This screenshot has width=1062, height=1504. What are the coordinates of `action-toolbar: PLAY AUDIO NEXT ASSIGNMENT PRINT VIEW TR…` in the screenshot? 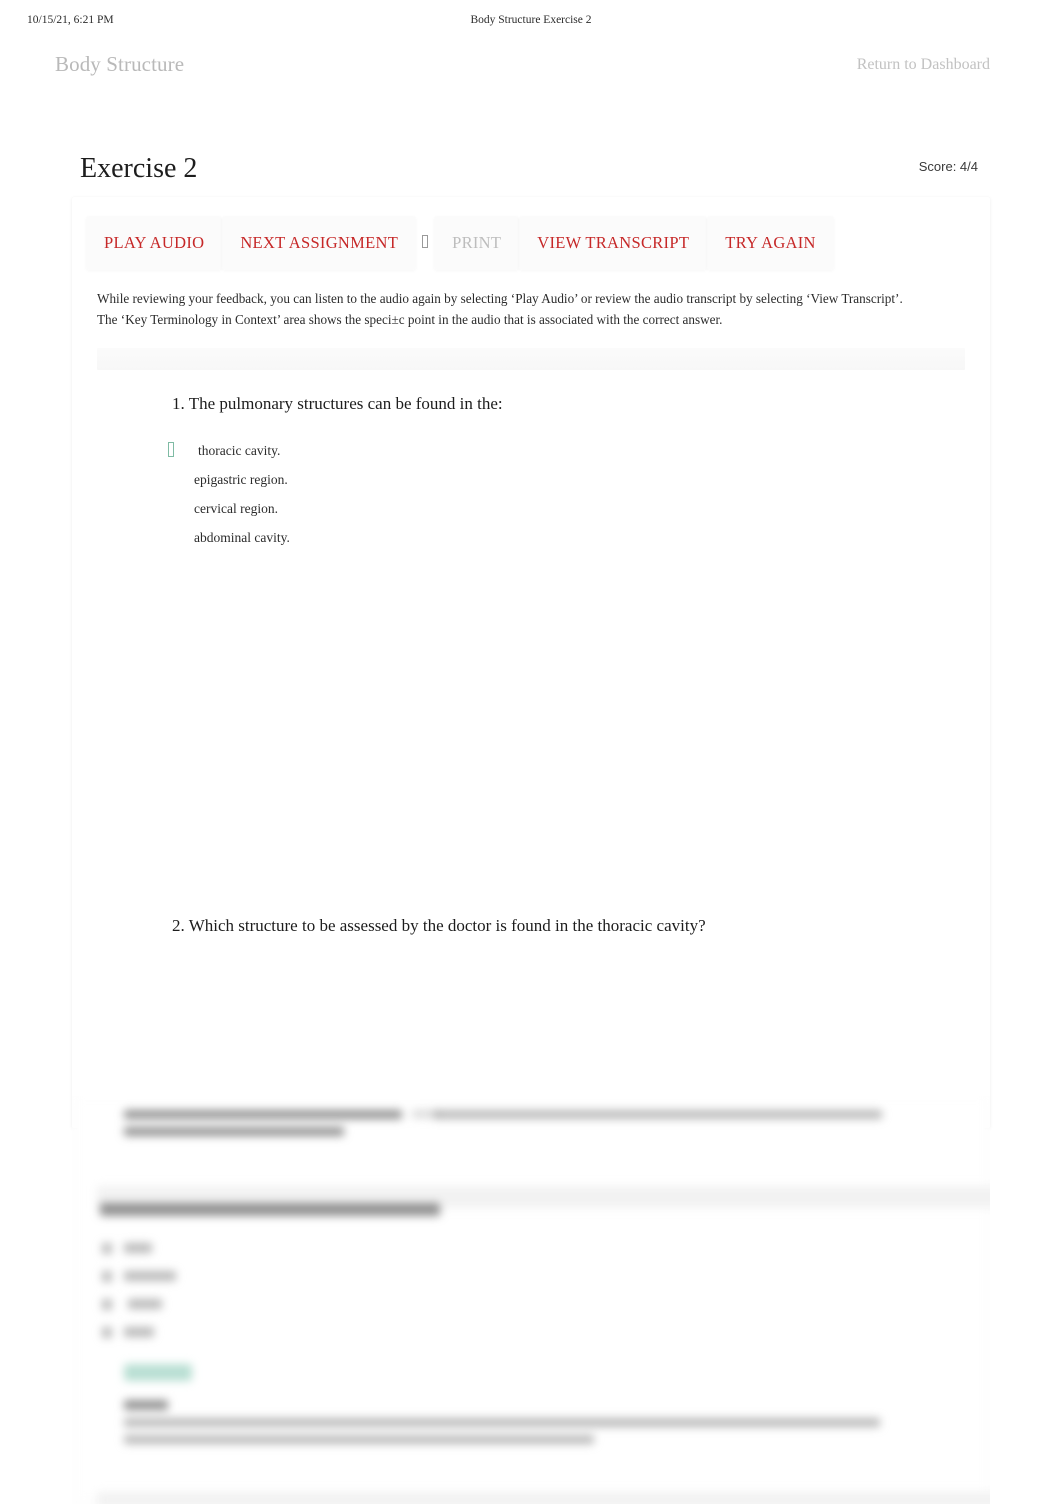 It's located at (531, 243).